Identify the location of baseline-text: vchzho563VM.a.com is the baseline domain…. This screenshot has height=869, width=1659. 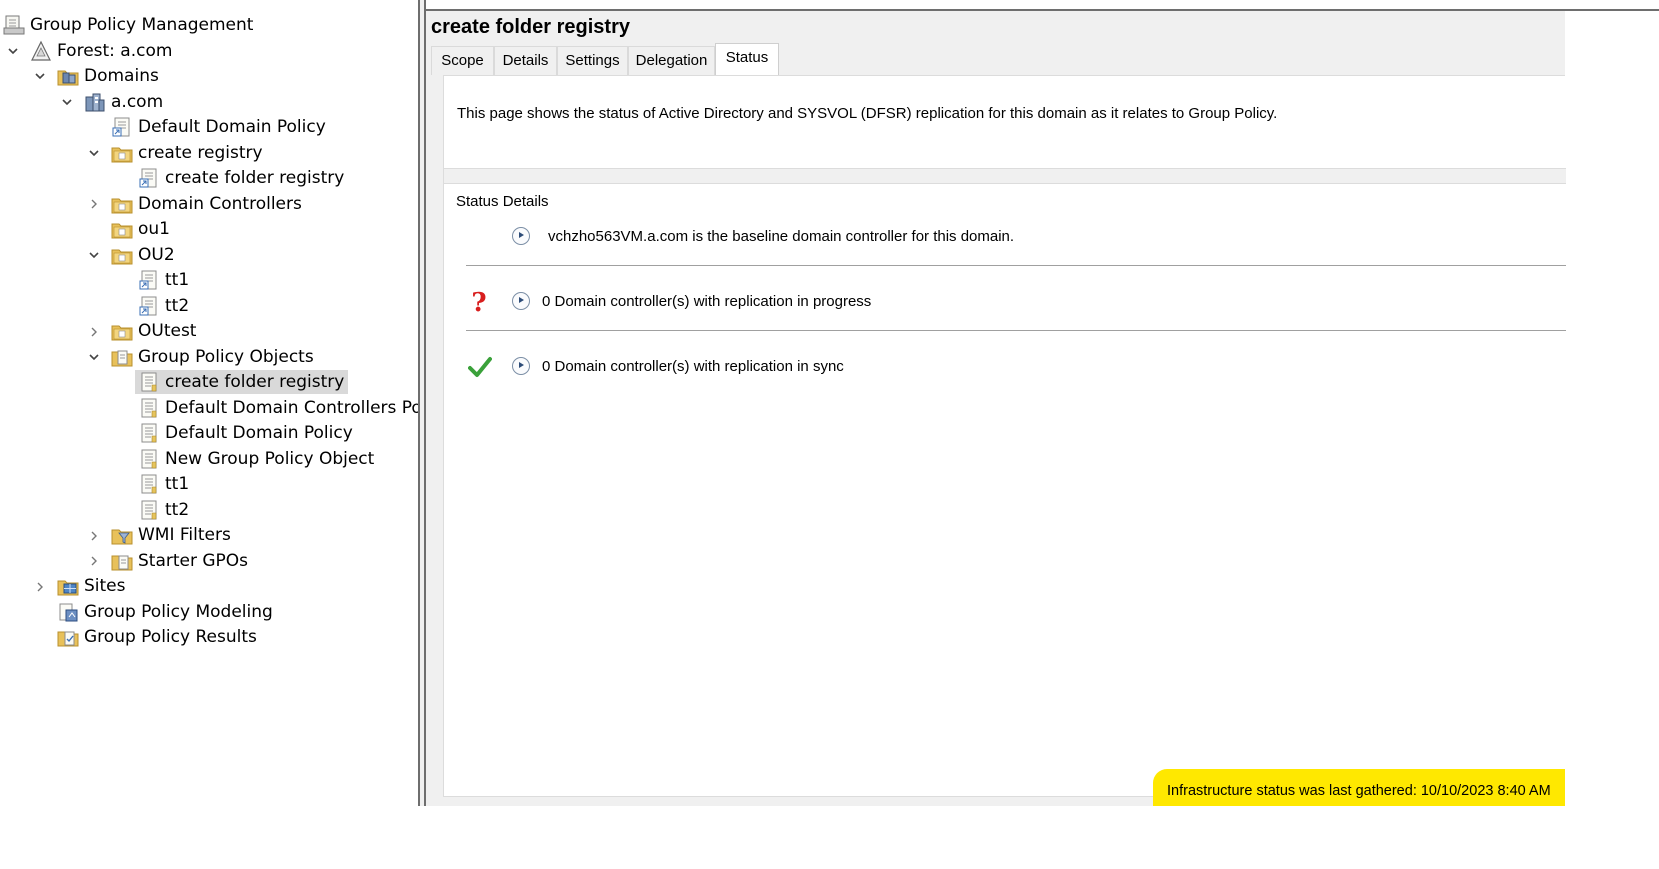
(781, 236).